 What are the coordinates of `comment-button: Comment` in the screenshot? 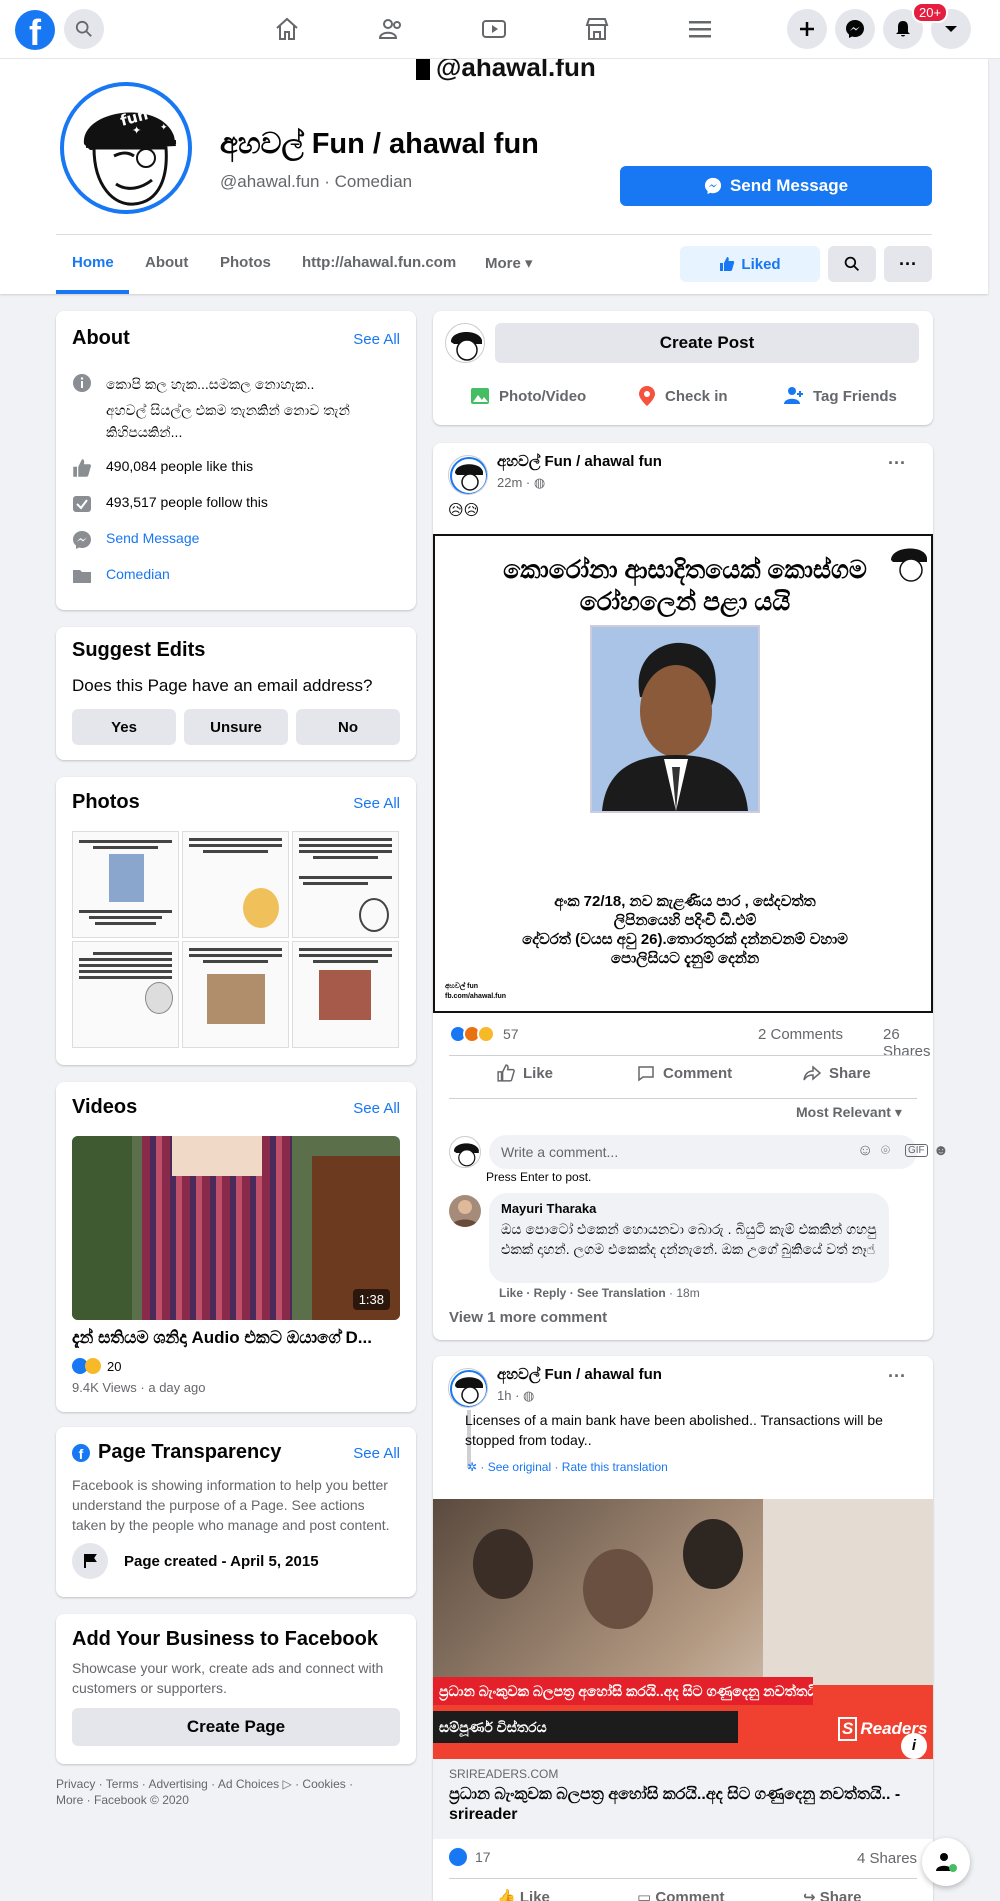 It's located at (684, 1073).